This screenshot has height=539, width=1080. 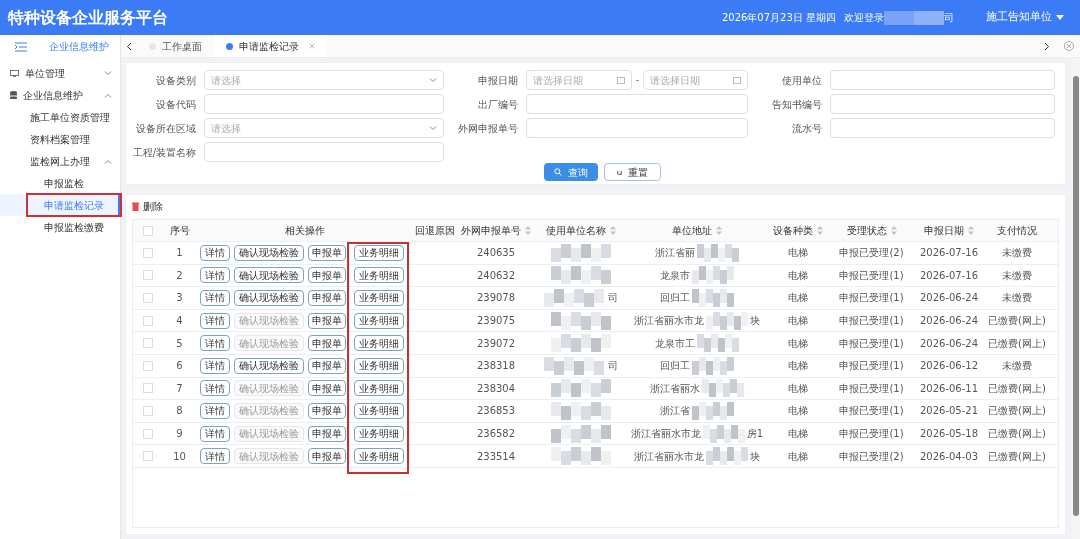 I want to click on table-cell-text: 6, so click(x=179, y=366).